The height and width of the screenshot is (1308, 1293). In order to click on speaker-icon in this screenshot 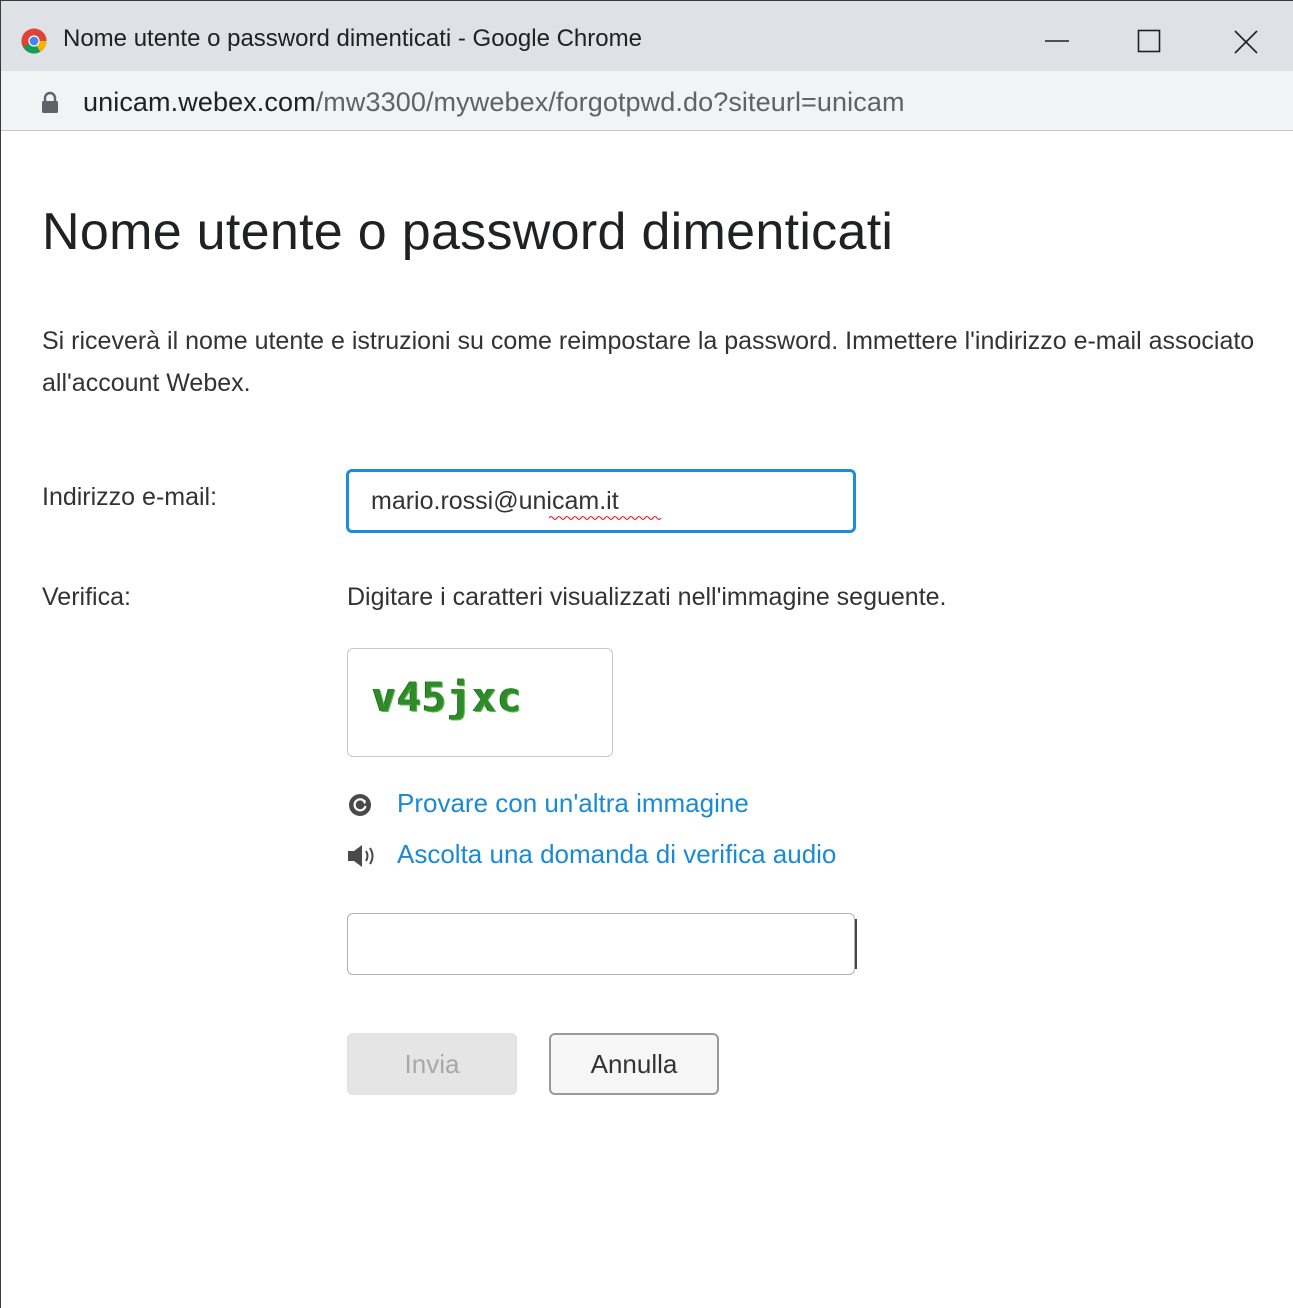, I will do `click(364, 856)`.